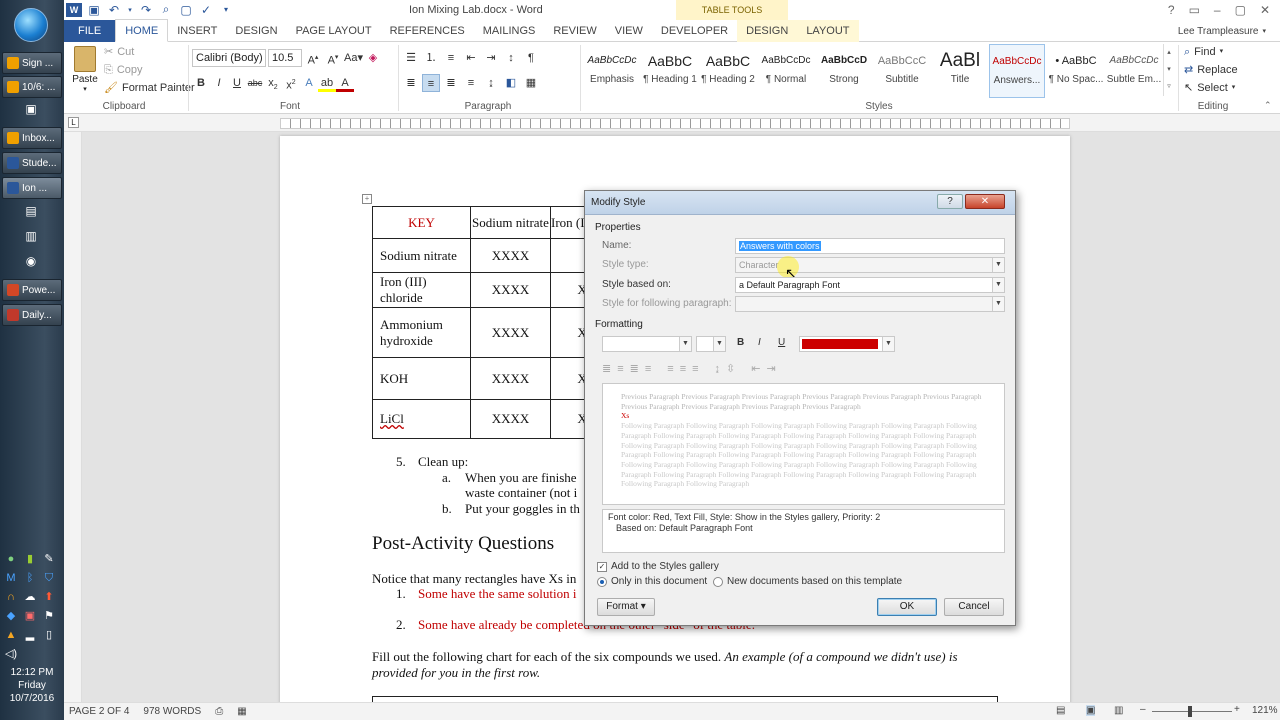 The image size is (1280, 720). What do you see at coordinates (345, 83) in the screenshot?
I see `font-color-icon: A` at bounding box center [345, 83].